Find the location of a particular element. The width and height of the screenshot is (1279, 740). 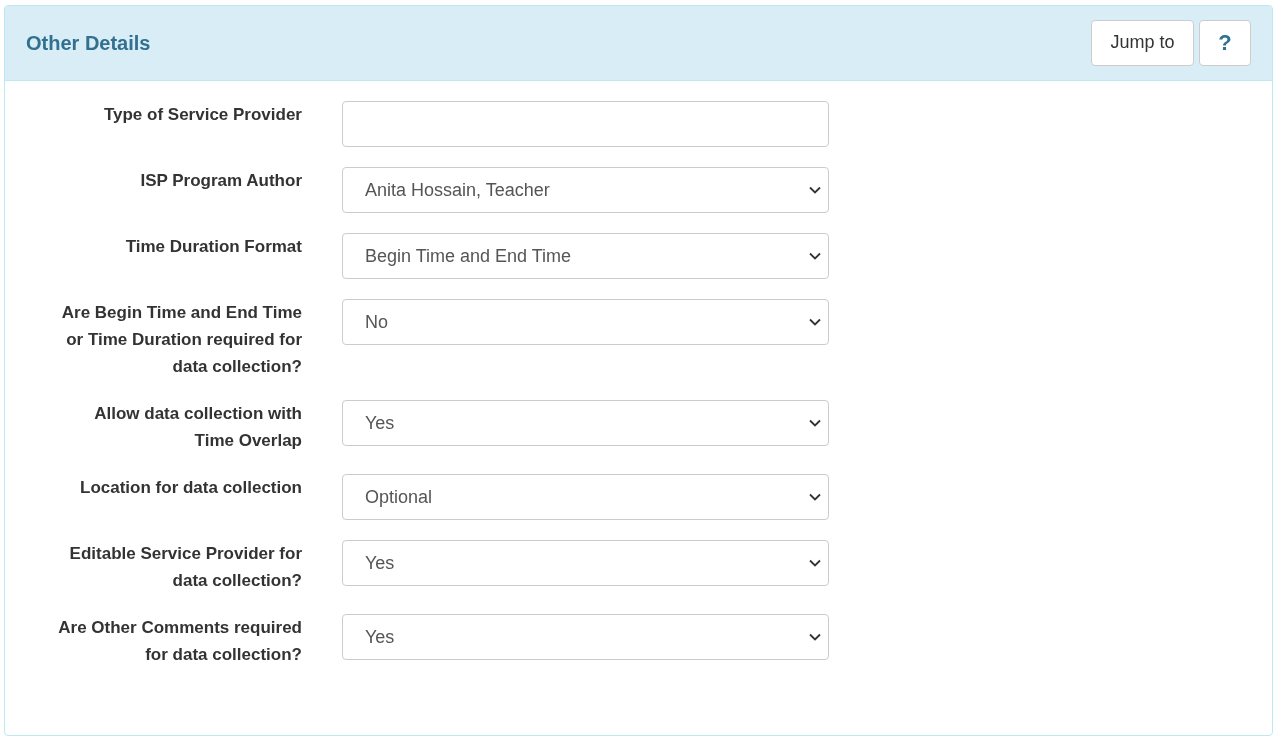

dropdown-field: No is located at coordinates (585, 322).